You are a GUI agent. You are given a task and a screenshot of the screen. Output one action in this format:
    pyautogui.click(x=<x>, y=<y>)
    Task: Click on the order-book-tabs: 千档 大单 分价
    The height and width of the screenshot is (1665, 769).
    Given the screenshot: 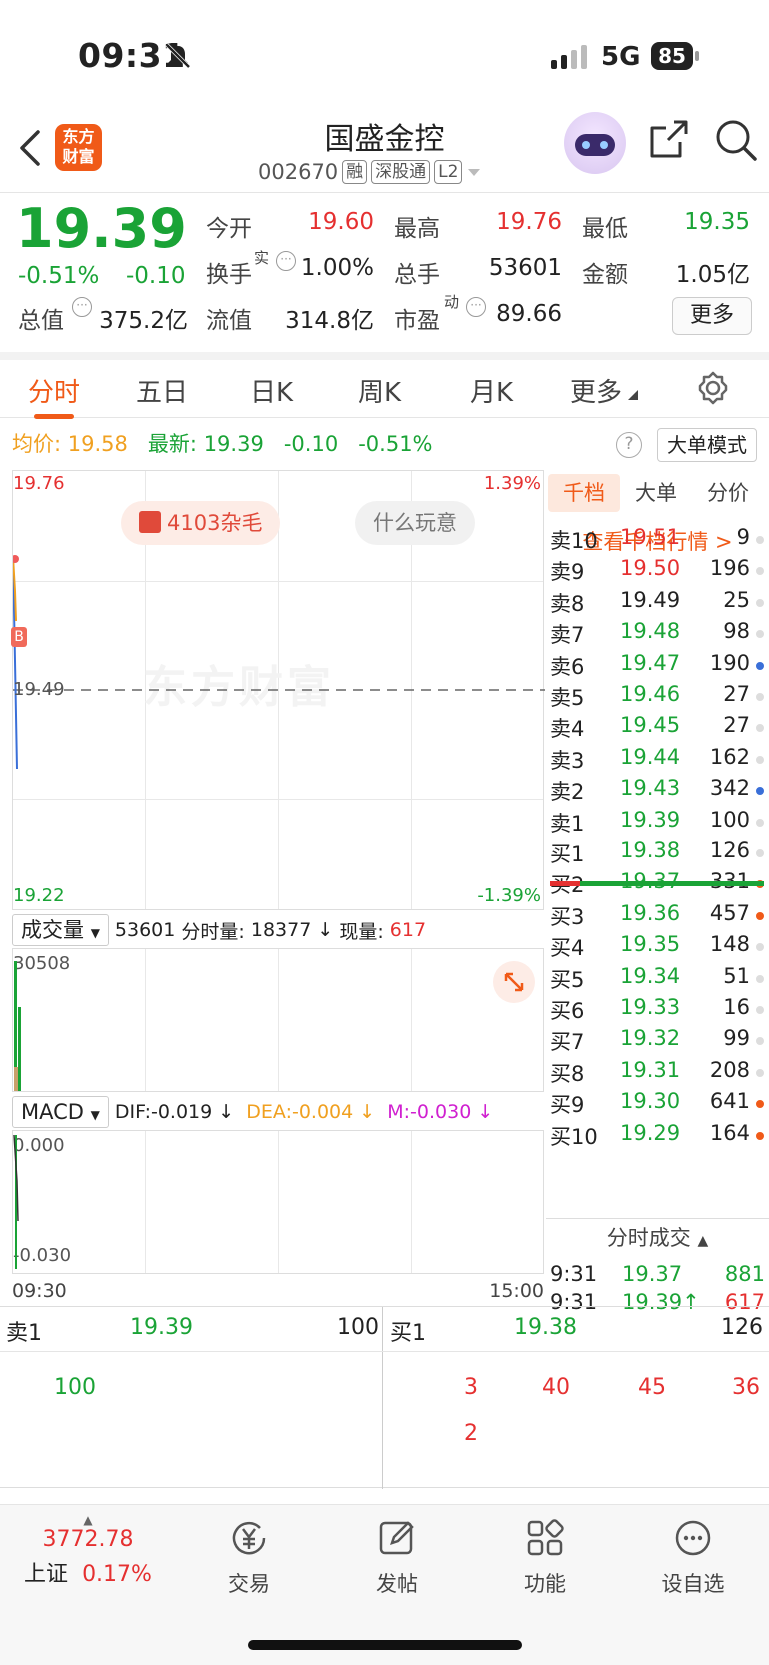 What is the action you would take?
    pyautogui.click(x=656, y=493)
    